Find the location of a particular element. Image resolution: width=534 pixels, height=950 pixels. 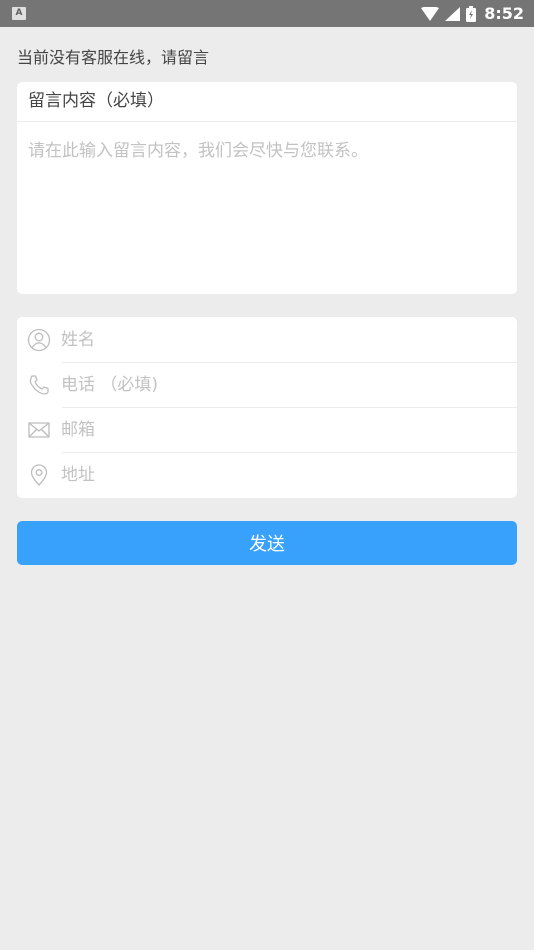

phone-field-row is located at coordinates (267, 384).